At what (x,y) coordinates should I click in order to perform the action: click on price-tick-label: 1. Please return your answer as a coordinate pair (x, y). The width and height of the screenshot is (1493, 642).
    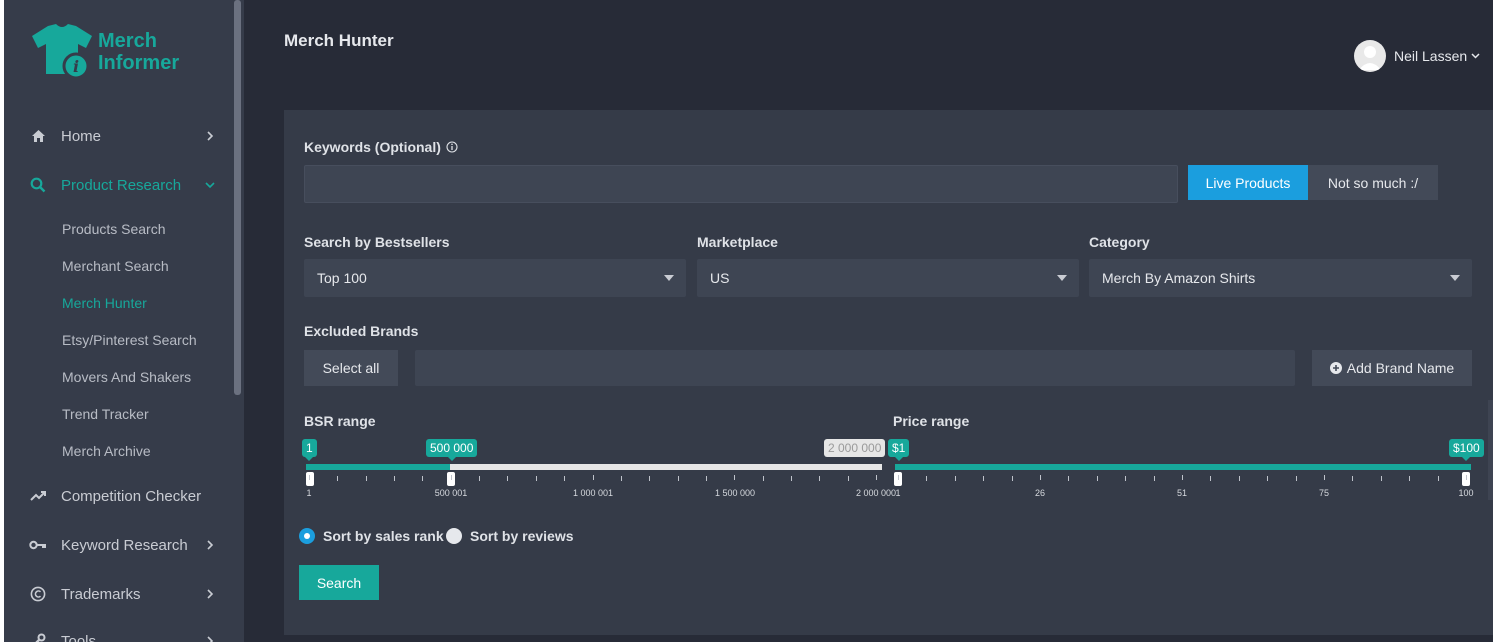
    Looking at the image, I should click on (898, 493).